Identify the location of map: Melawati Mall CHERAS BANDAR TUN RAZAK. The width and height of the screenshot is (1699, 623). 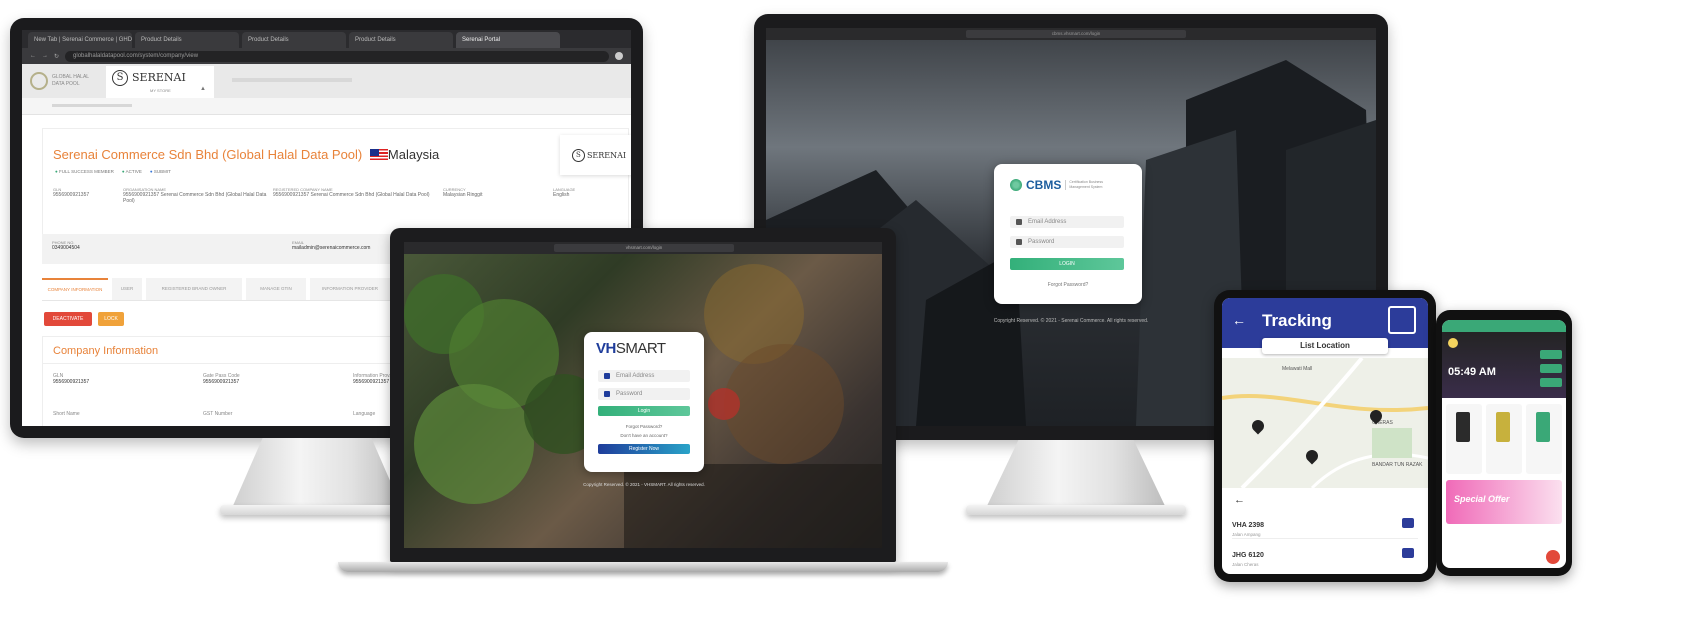
(1325, 423).